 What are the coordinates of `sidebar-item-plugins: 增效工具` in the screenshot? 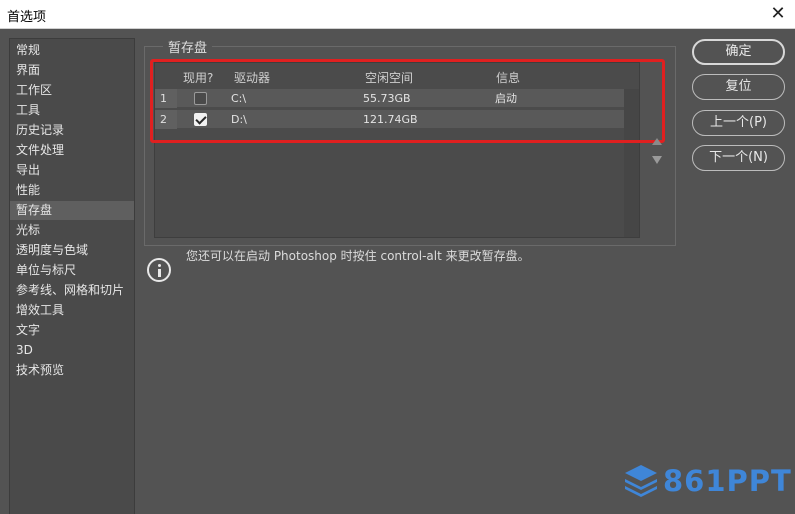 It's located at (72, 310).